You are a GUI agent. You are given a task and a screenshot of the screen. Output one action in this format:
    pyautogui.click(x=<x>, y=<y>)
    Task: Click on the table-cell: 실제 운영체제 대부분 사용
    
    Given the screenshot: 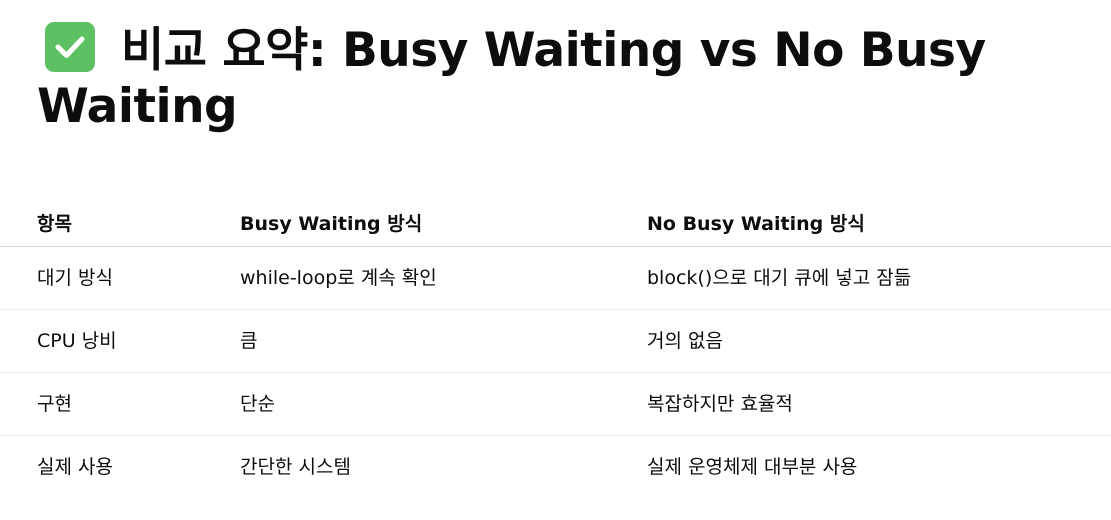 What is the action you would take?
    pyautogui.click(x=752, y=467)
    